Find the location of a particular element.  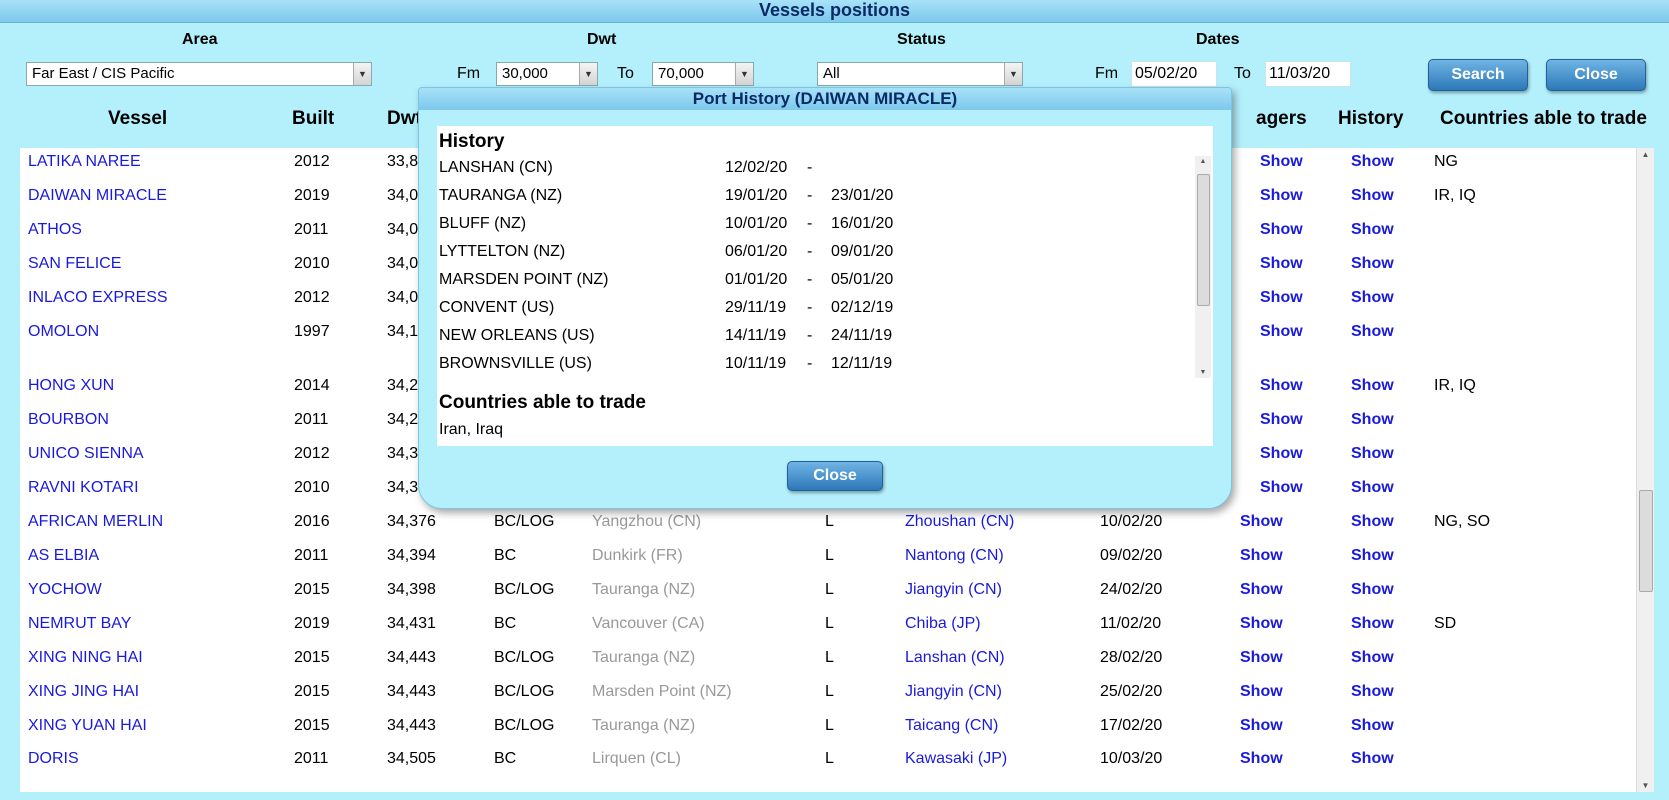

vessel-link: NEMRUT BAY is located at coordinates (79, 624).